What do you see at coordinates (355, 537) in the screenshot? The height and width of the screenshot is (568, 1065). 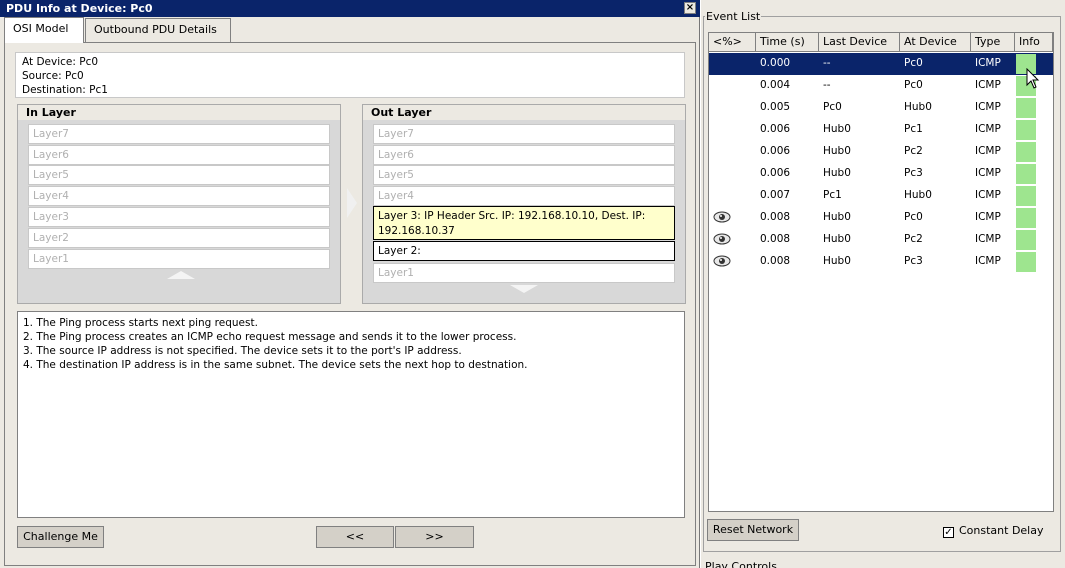 I see `previous-layer-button: <<` at bounding box center [355, 537].